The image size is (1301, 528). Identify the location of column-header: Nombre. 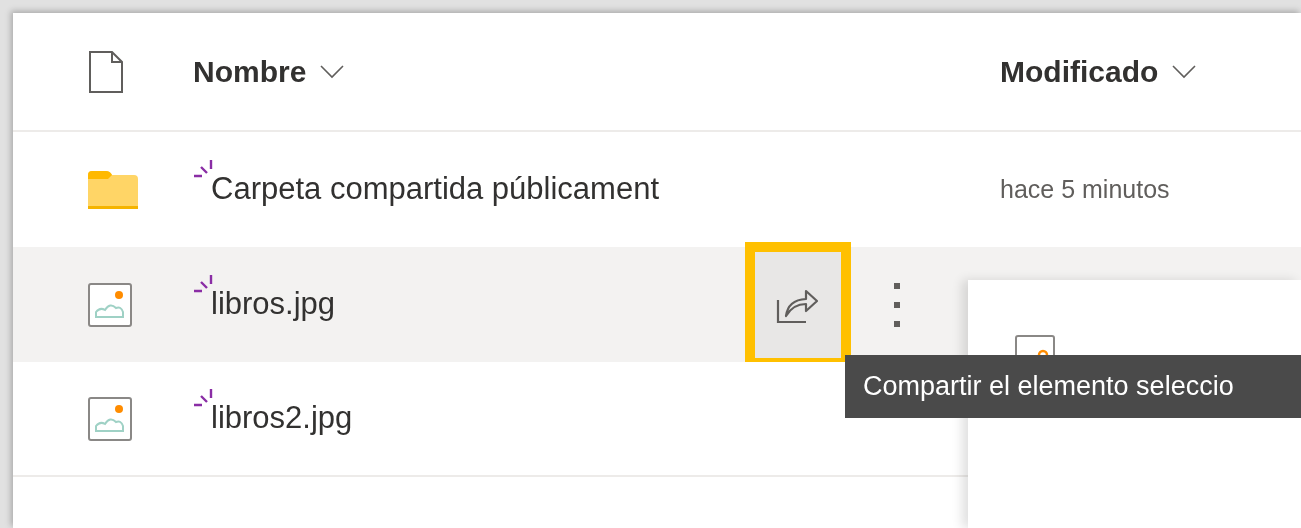
(596, 71).